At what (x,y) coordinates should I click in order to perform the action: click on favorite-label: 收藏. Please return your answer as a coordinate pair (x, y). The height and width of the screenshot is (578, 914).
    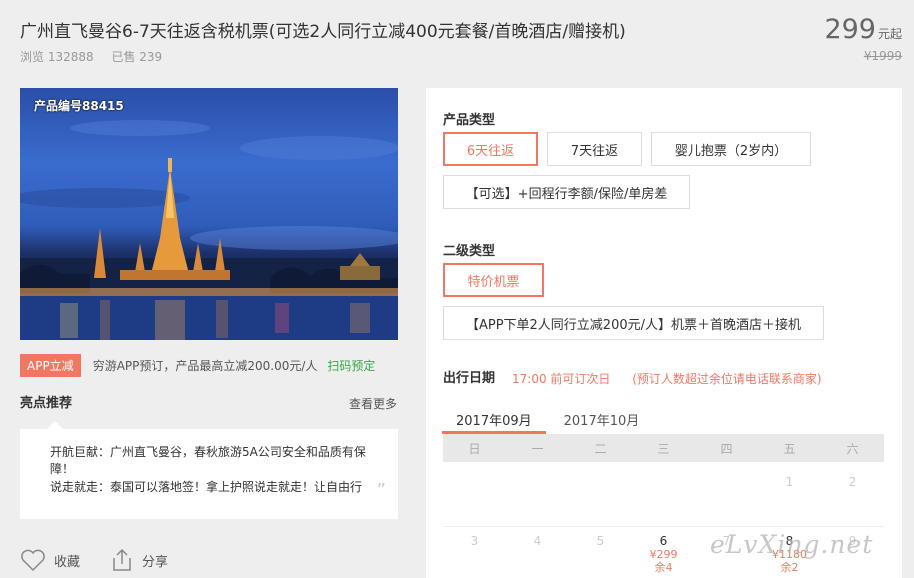
    Looking at the image, I should click on (67, 562).